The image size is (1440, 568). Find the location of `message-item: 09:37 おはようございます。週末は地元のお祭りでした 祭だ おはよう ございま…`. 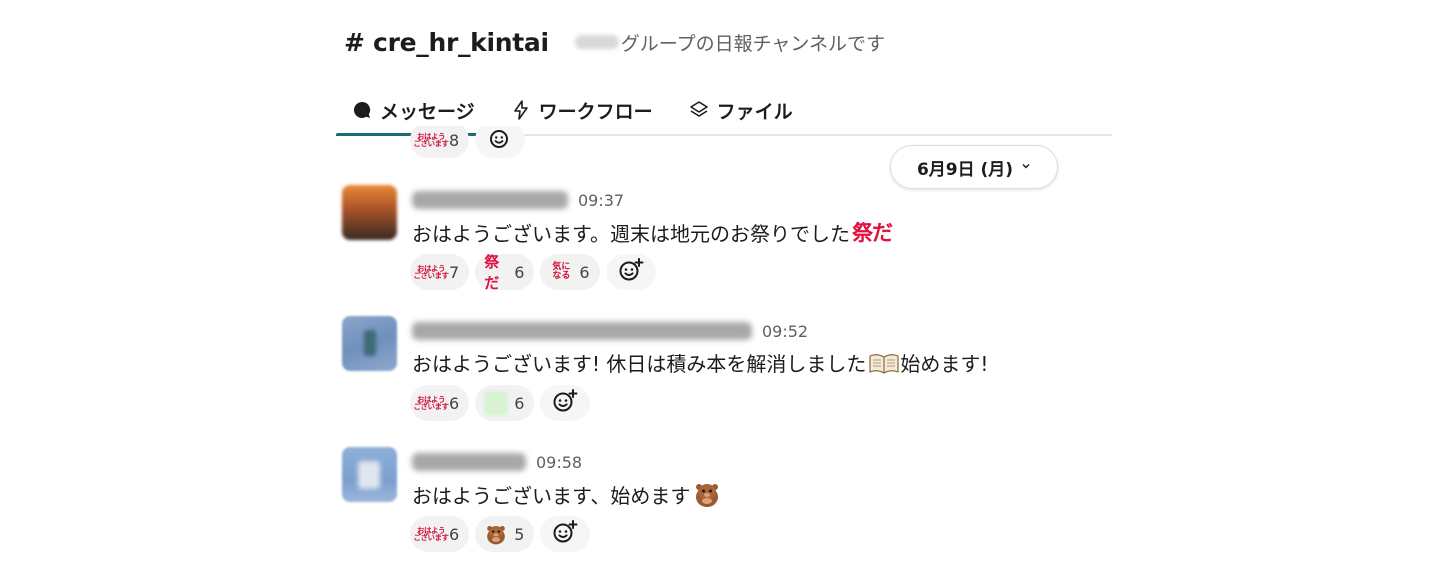

message-item: 09:37 おはようございます。週末は地元のお祭りでした 祭だ おはよう ございま… is located at coordinates (722, 240).